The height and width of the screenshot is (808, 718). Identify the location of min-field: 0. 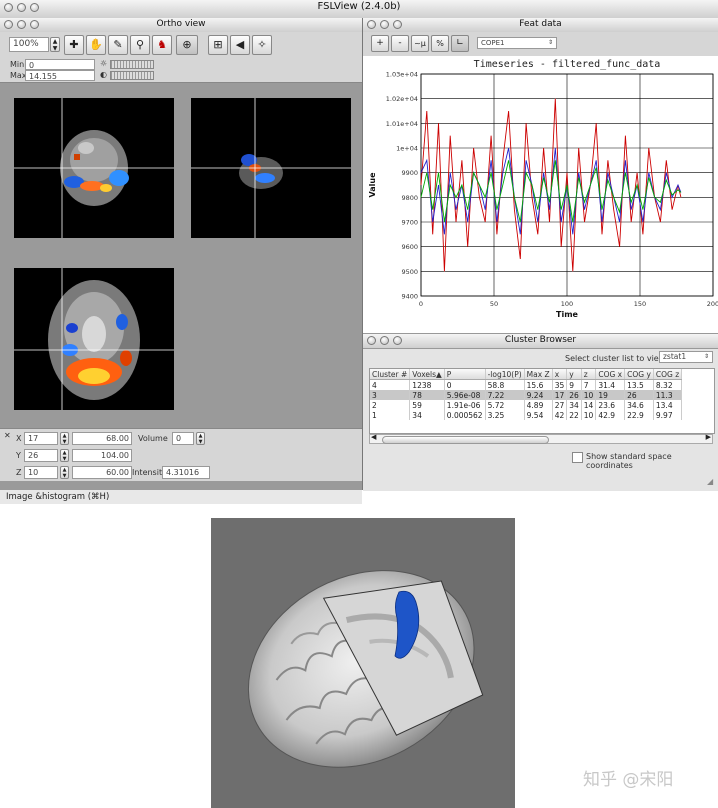
(60, 64).